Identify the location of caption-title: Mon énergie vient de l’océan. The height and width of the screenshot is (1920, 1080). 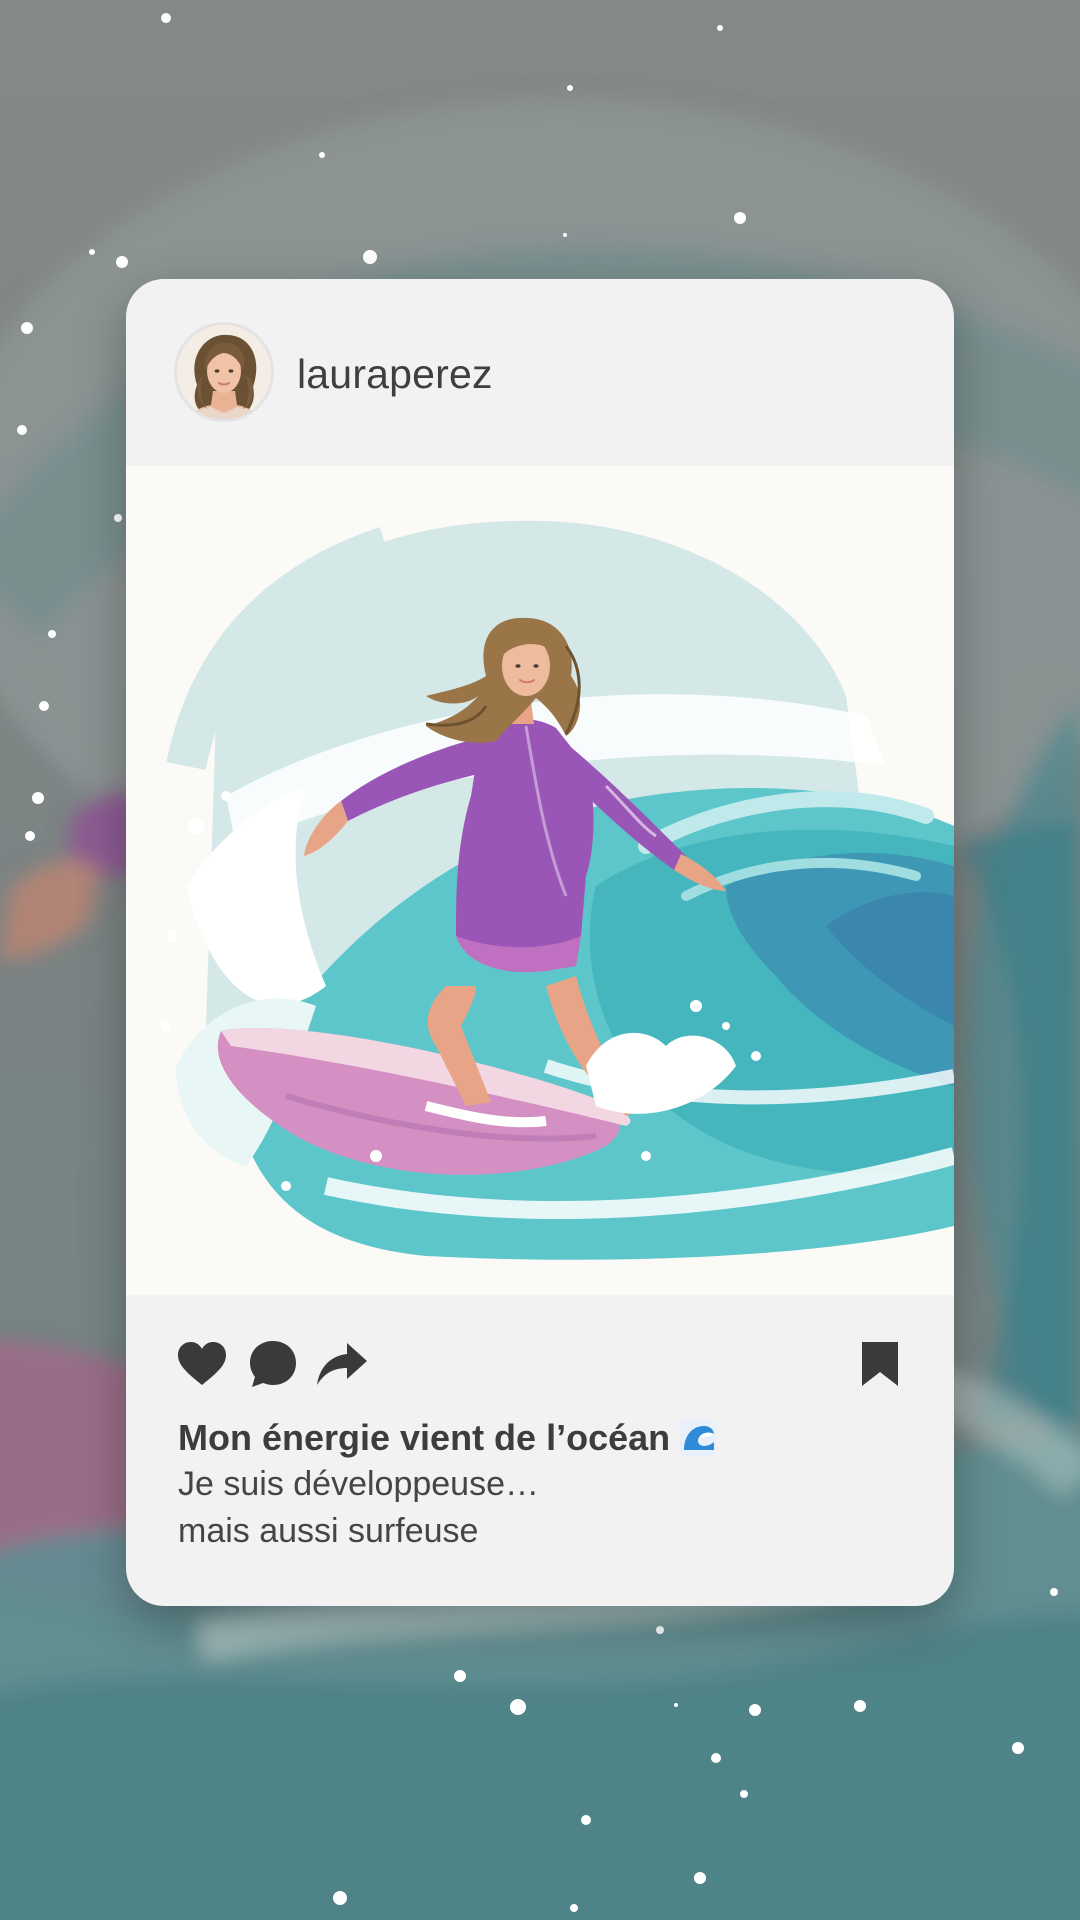
(424, 1437).